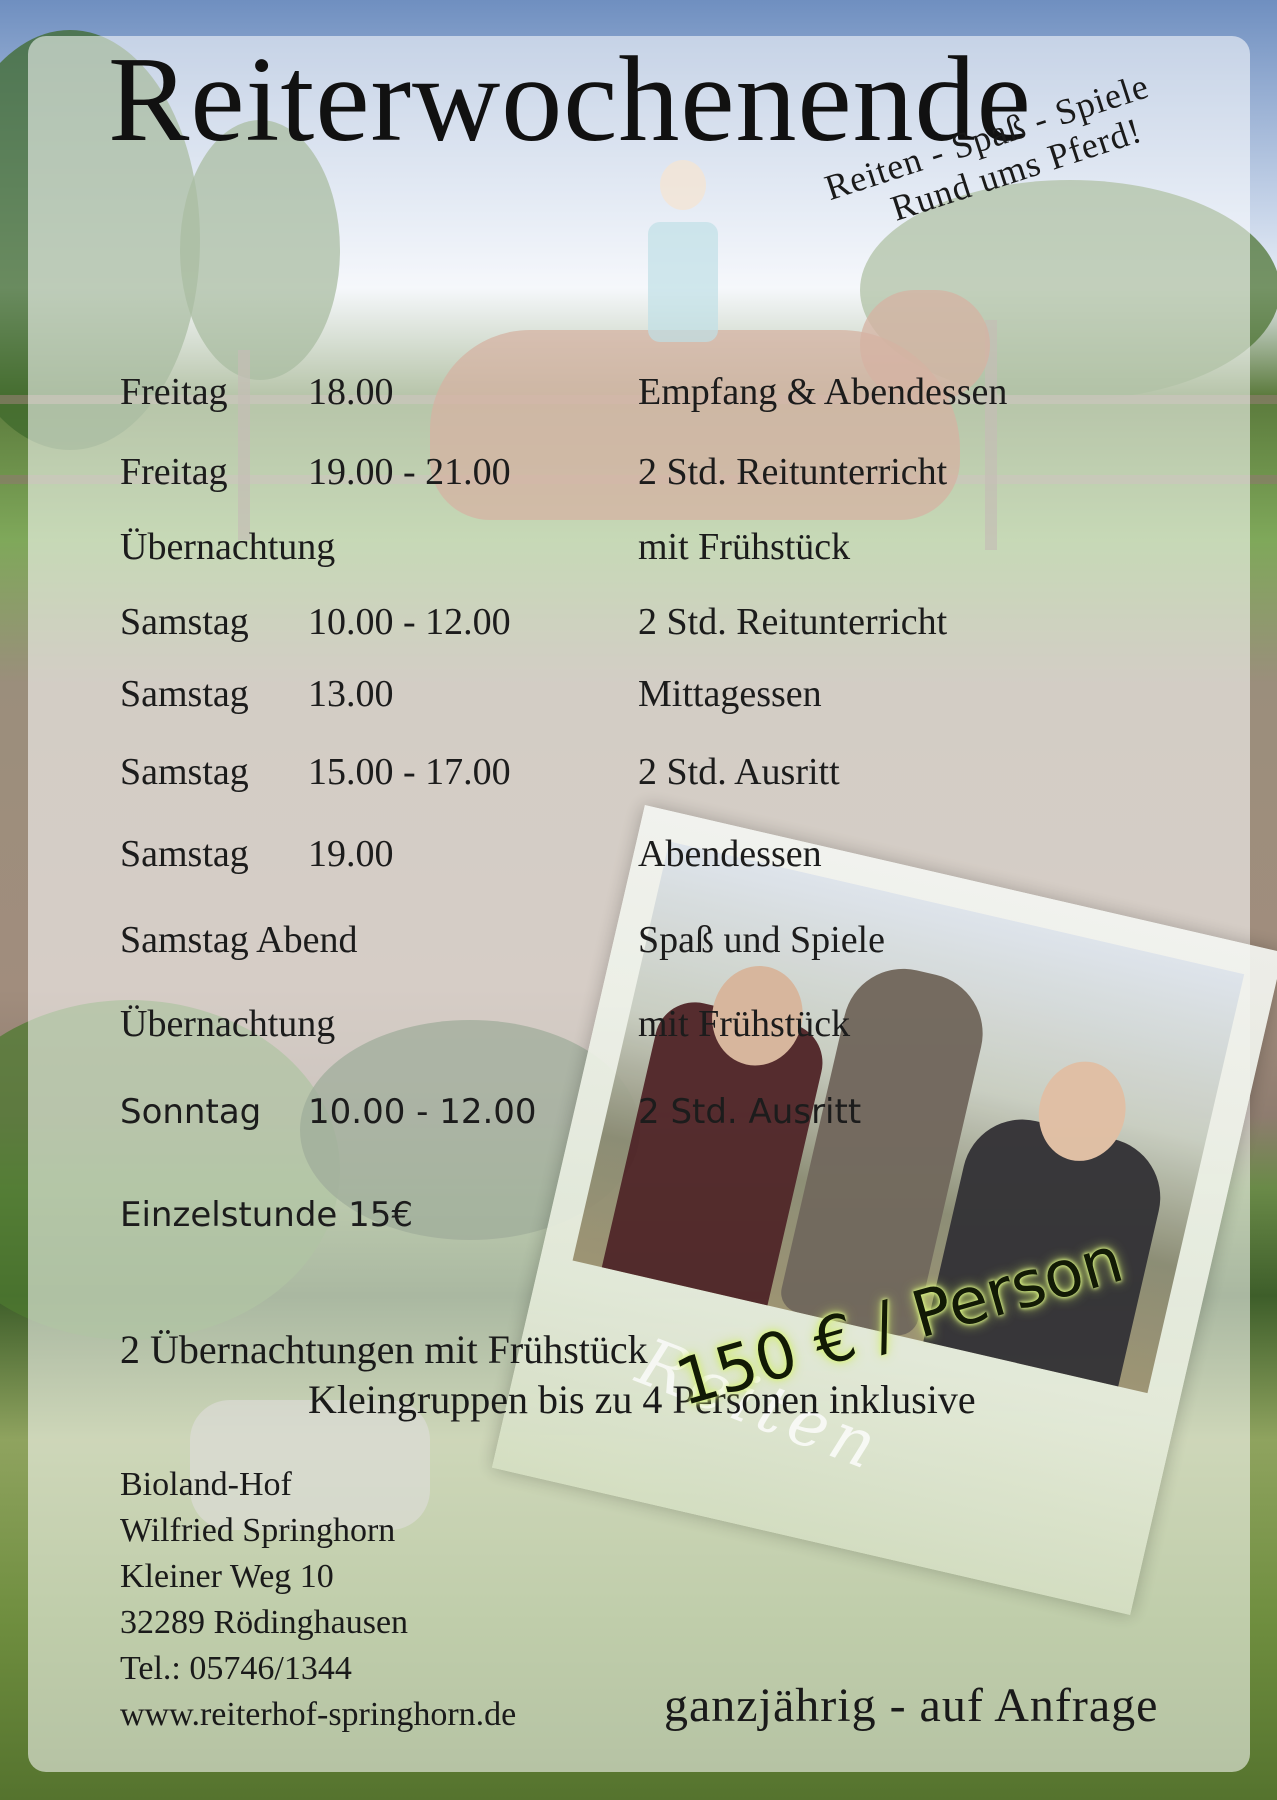 The height and width of the screenshot is (1800, 1277). Describe the element at coordinates (409, 772) in the screenshot. I see `schedule-time: 15.00 - 17.00` at that location.